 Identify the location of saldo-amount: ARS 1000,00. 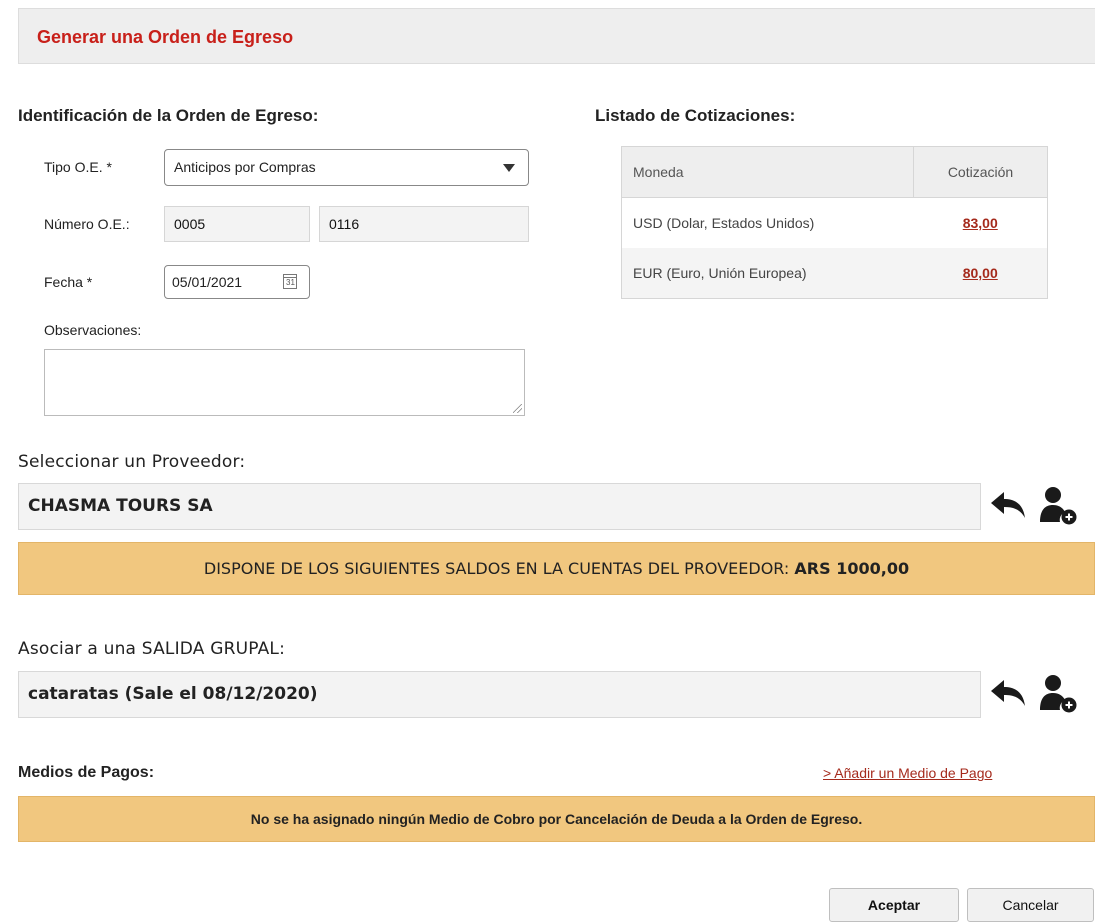
(852, 568).